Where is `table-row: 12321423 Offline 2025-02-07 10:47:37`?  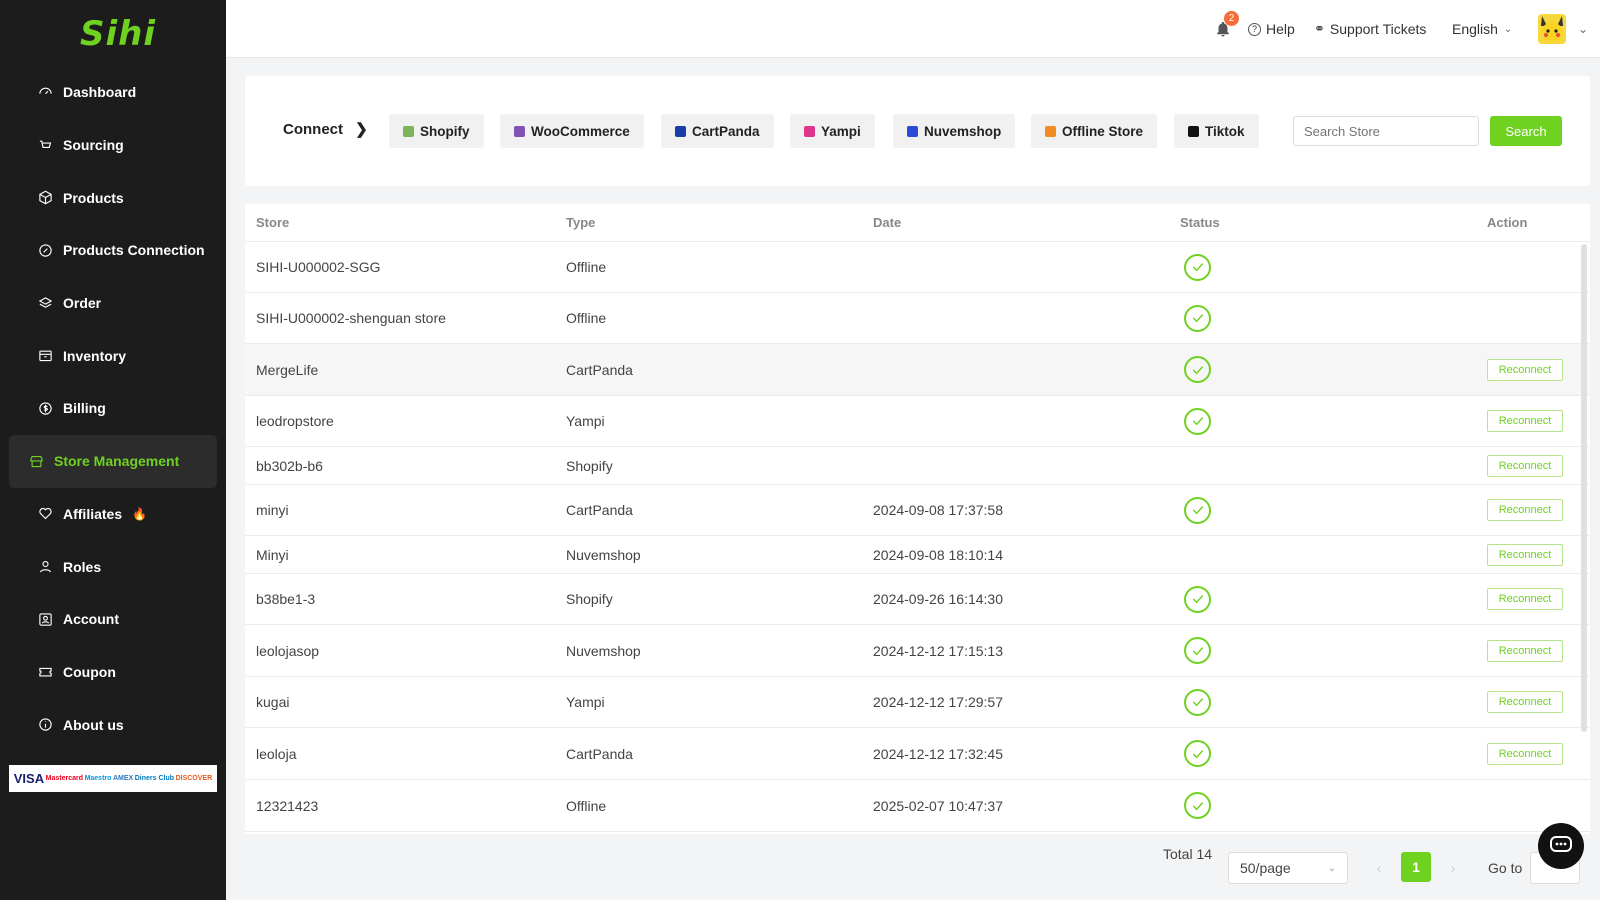 table-row: 12321423 Offline 2025-02-07 10:47:37 is located at coordinates (917, 806).